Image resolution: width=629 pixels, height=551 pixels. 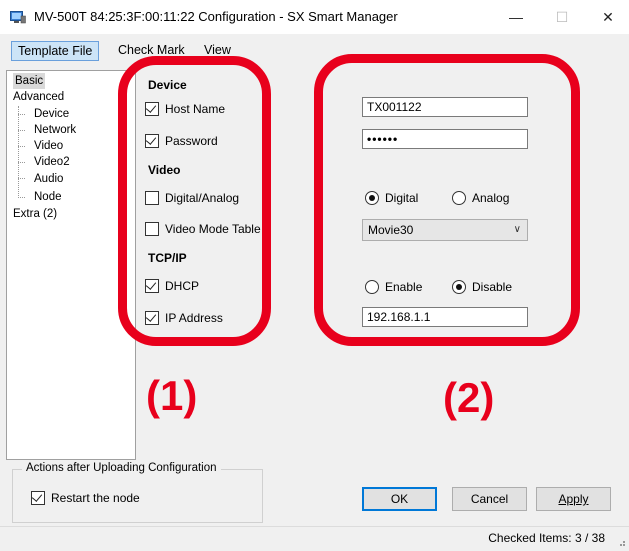 What do you see at coordinates (546, 538) in the screenshot?
I see `checked-items-status: Checked Items: 3 / 38` at bounding box center [546, 538].